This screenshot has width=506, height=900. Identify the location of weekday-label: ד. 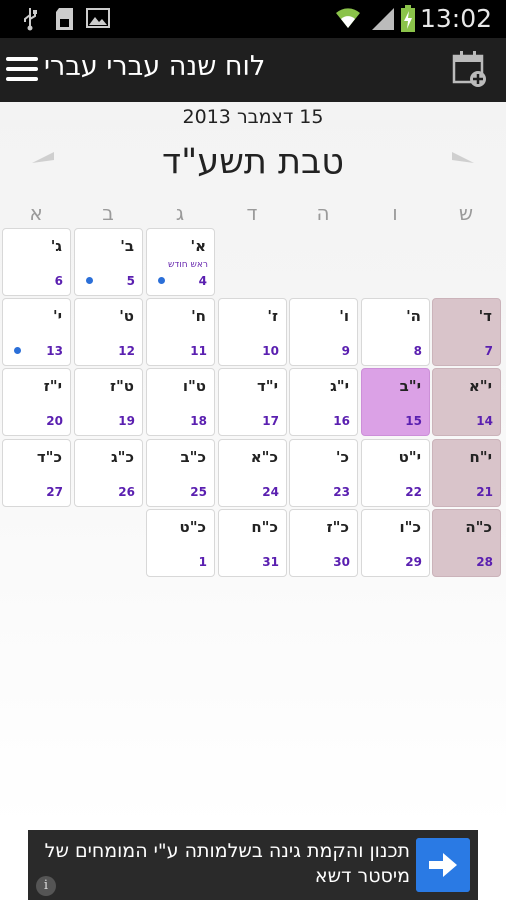
(252, 213).